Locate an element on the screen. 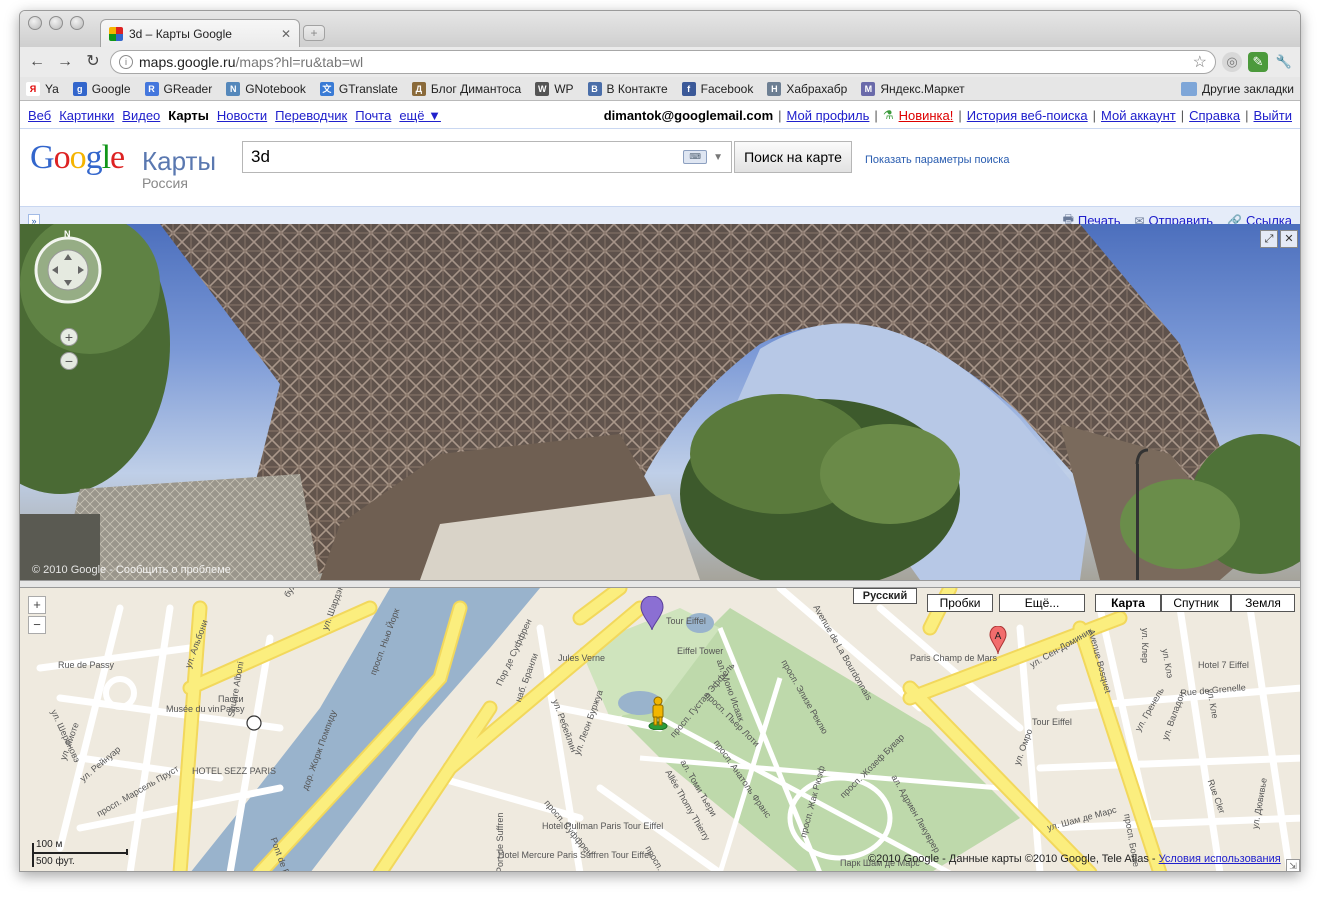 The width and height of the screenshot is (1320, 901). bookmark-item: W WP is located at coordinates (554, 88).